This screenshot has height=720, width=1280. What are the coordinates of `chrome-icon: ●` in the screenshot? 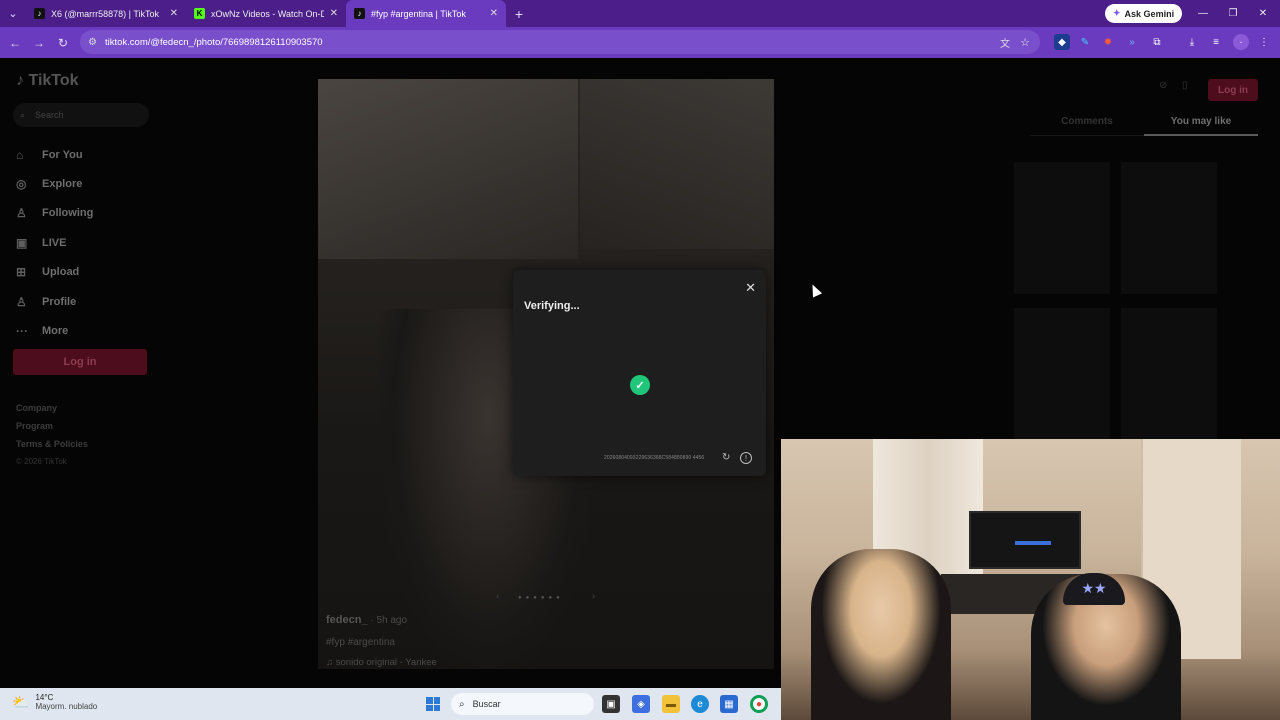 It's located at (759, 704).